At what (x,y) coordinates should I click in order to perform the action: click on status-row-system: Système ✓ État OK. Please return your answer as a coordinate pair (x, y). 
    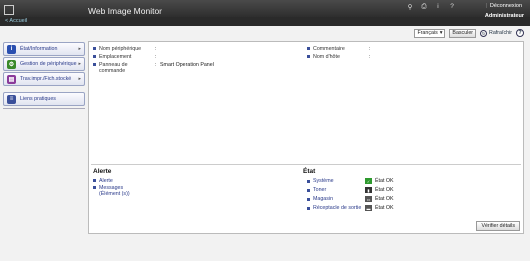
    Looking at the image, I should click on (350, 181).